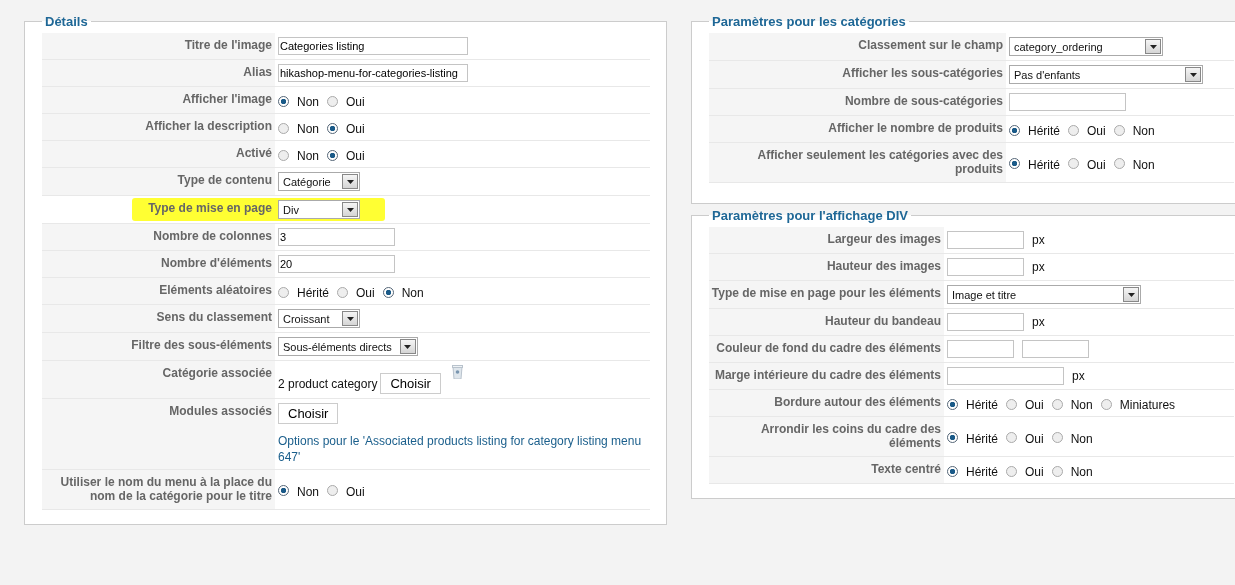 This screenshot has height=585, width=1235. Describe the element at coordinates (826, 267) in the screenshot. I see `field-label: Hauteur des images` at that location.